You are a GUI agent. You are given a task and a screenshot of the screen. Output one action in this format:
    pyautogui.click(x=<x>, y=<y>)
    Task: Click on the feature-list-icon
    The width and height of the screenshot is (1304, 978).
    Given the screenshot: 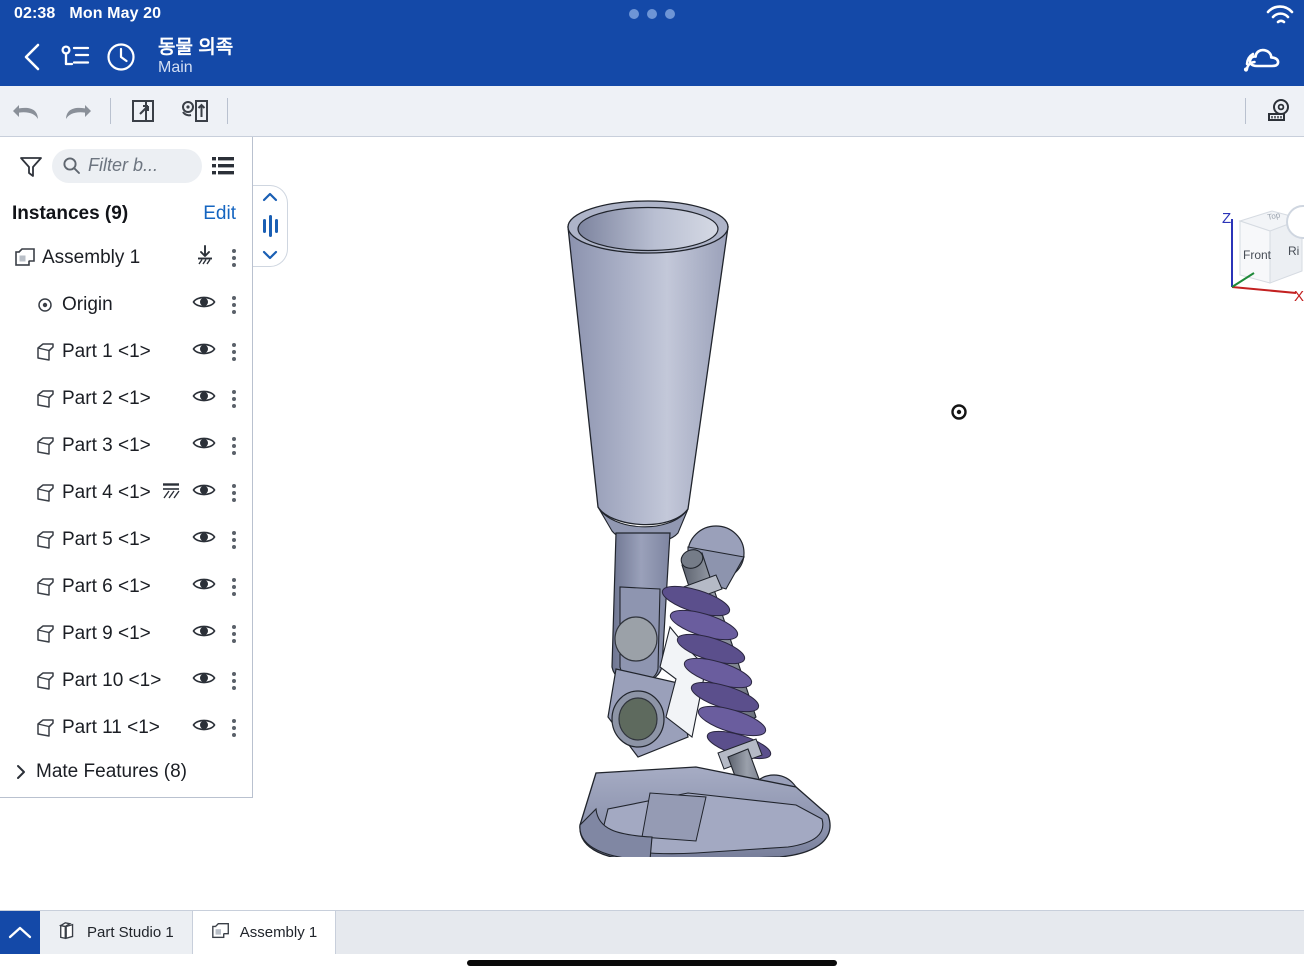 What is the action you would take?
    pyautogui.click(x=75, y=55)
    